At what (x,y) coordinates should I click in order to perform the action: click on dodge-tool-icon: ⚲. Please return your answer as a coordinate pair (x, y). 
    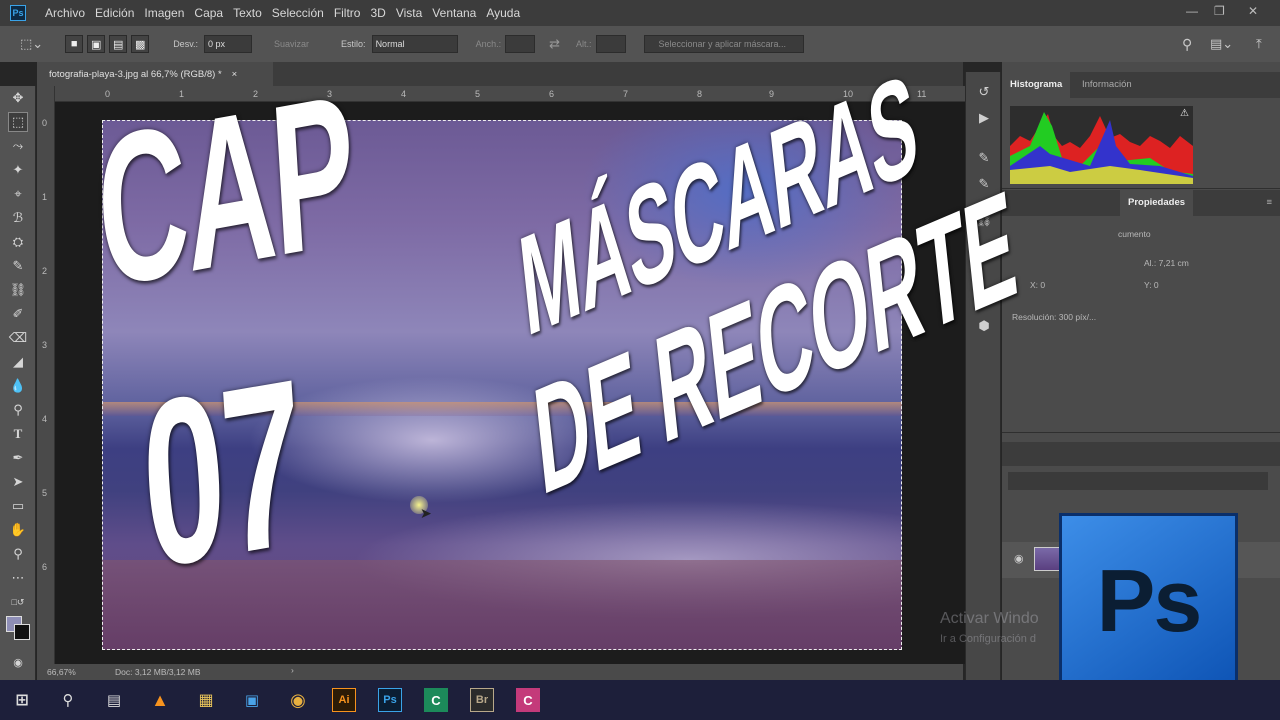
    Looking at the image, I should click on (18, 410).